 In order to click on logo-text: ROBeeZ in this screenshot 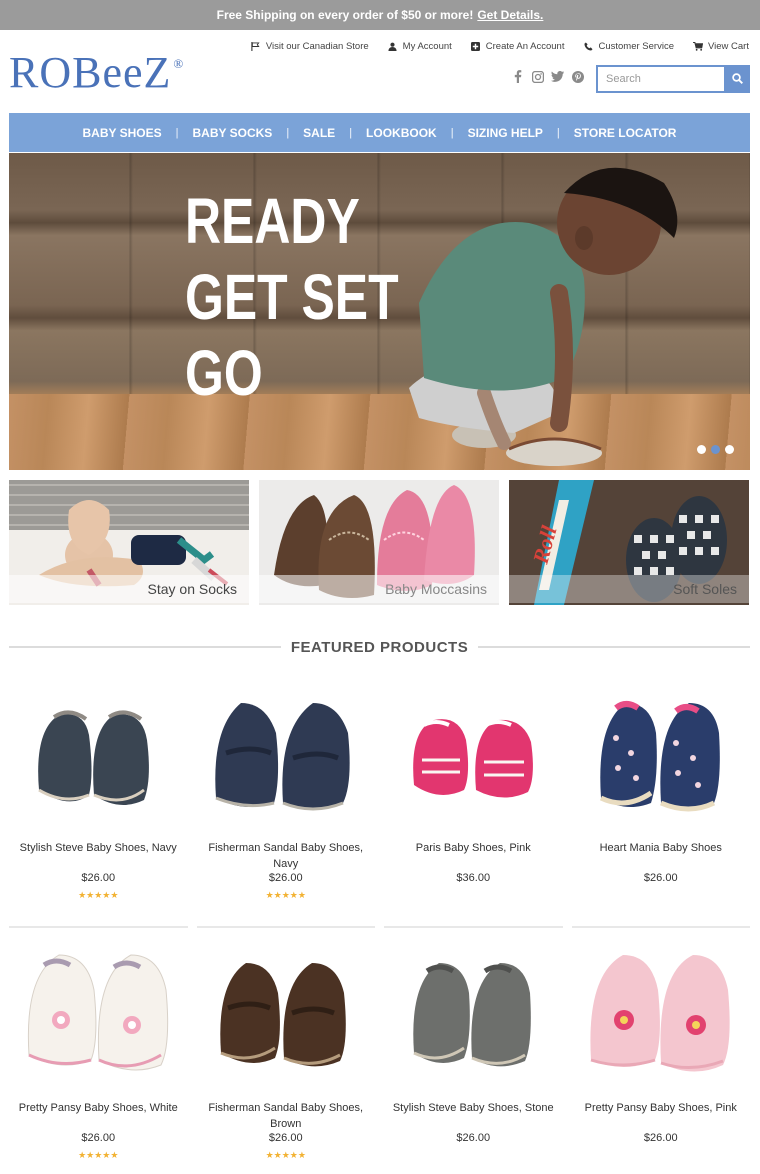, I will do `click(90, 72)`.